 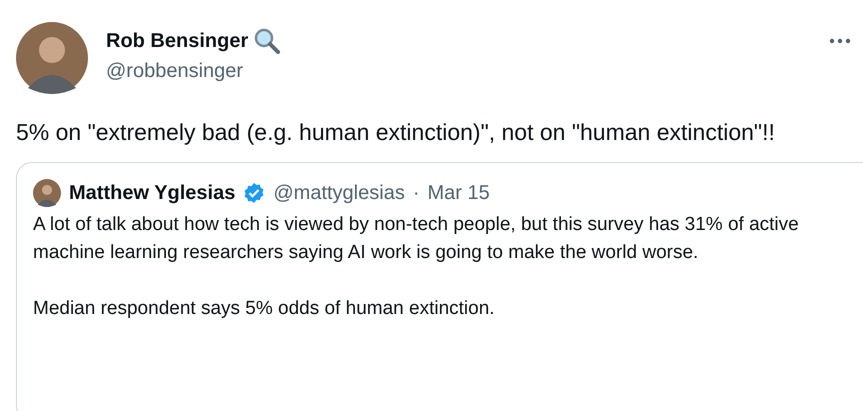 I want to click on avatar, so click(x=52, y=58).